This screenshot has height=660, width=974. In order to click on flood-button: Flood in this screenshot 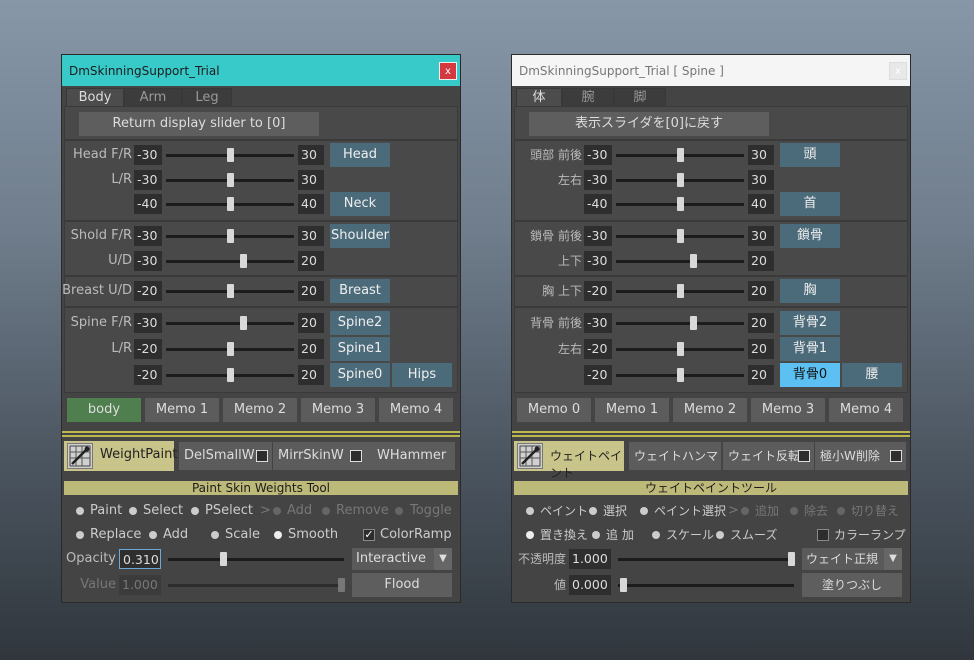, I will do `click(402, 585)`.